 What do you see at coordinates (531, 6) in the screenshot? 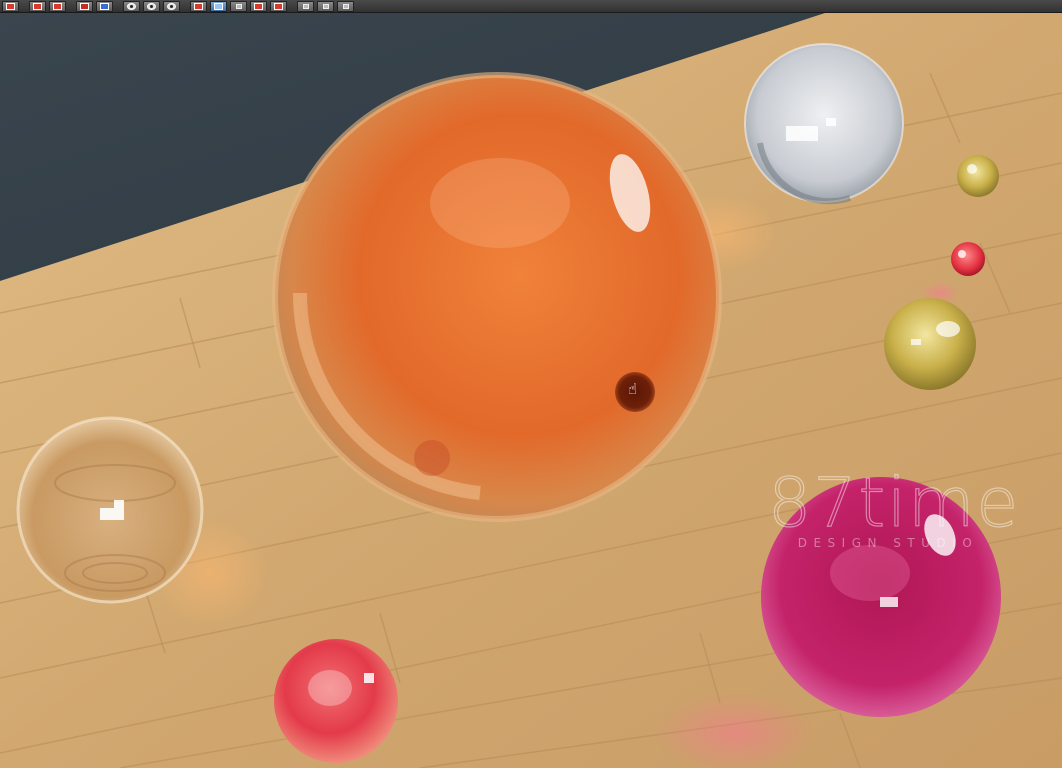
I see `render-toolbar` at bounding box center [531, 6].